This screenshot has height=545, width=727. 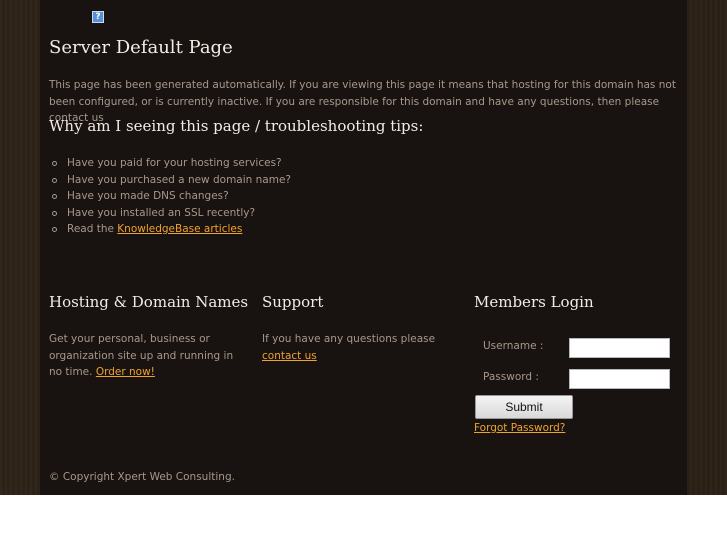 I want to click on tip-item: Have you made DNS changes?, so click(x=170, y=196).